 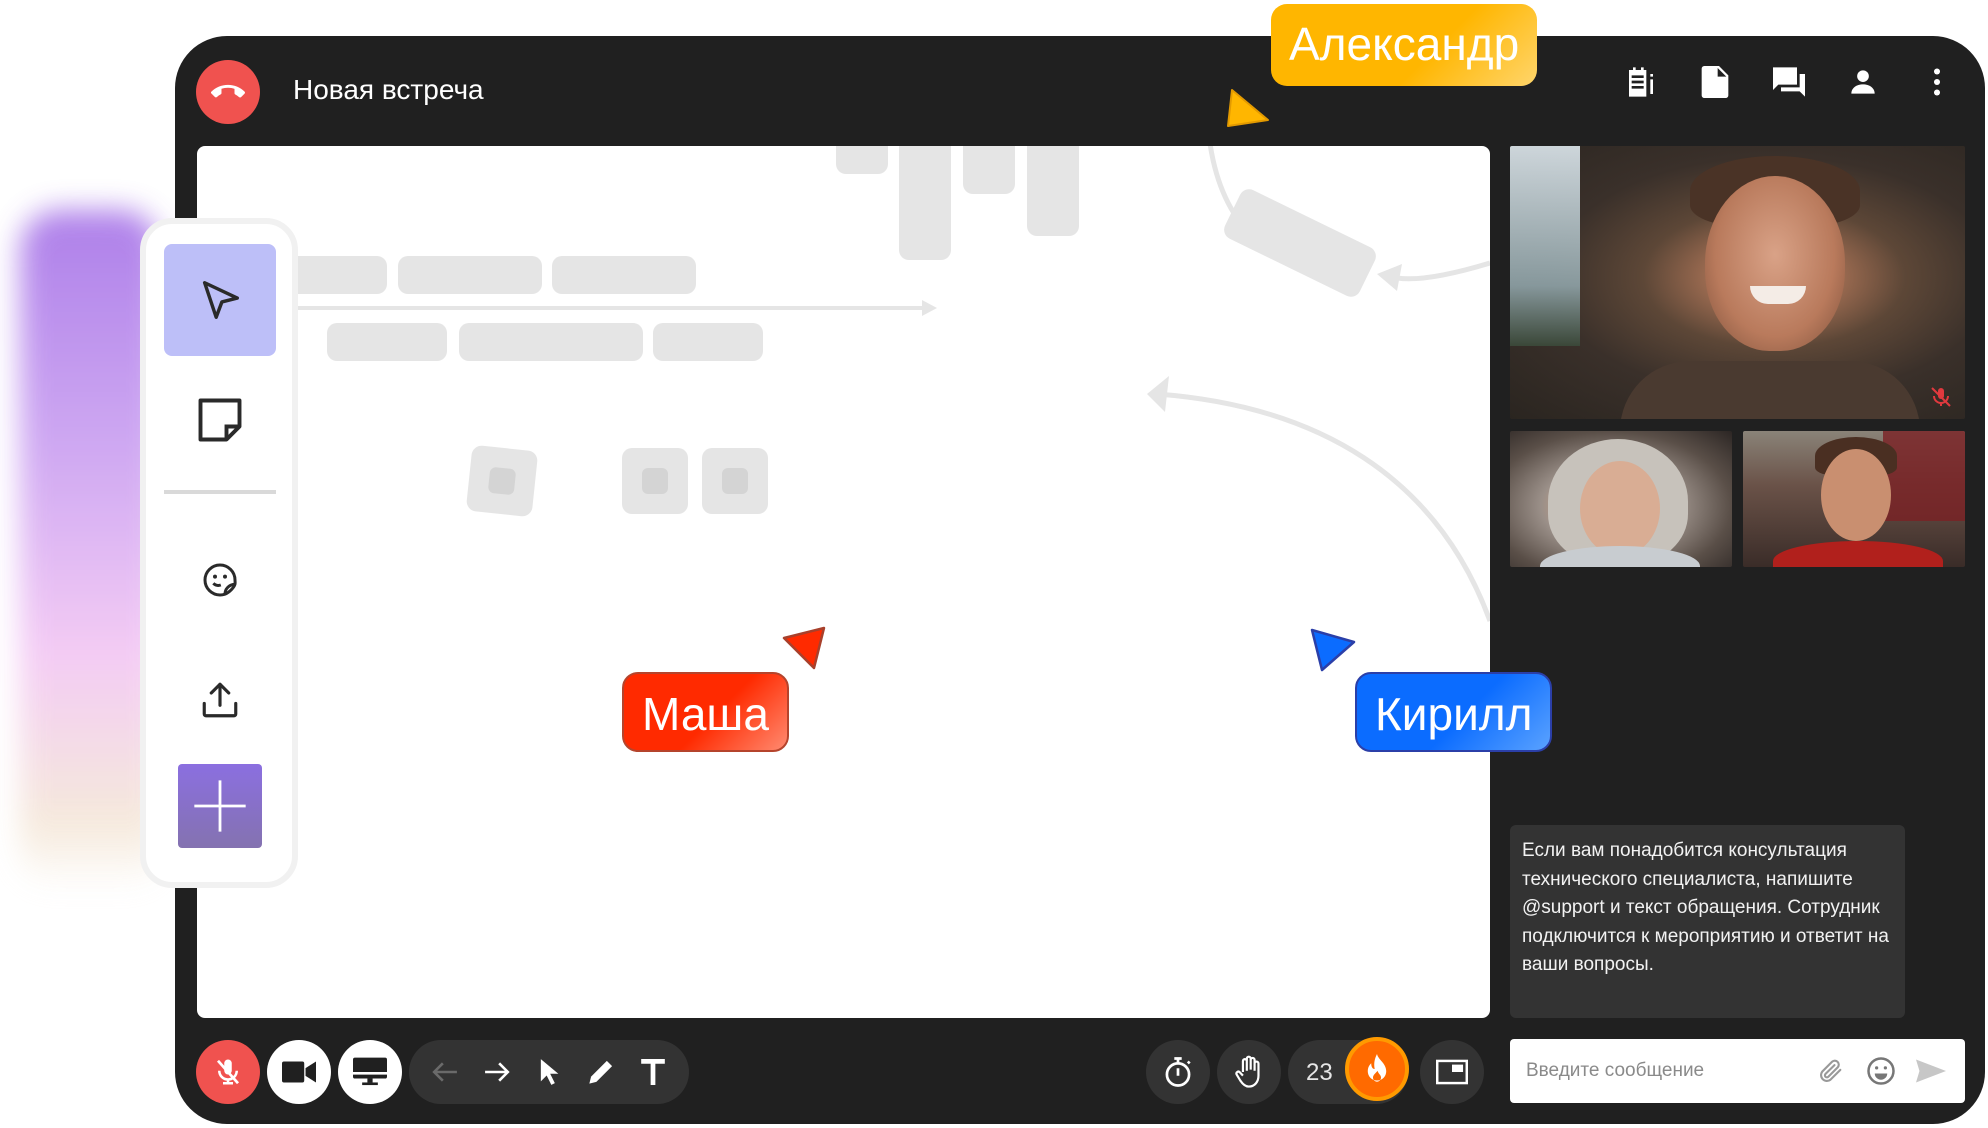 I want to click on camera-toggle-button, so click(x=299, y=1072).